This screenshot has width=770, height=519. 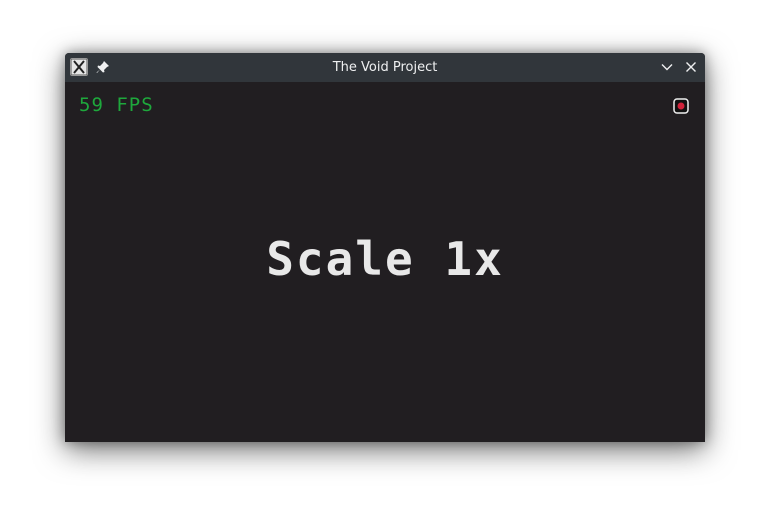 What do you see at coordinates (116, 105) in the screenshot?
I see `fps-counter: 59 FPS` at bounding box center [116, 105].